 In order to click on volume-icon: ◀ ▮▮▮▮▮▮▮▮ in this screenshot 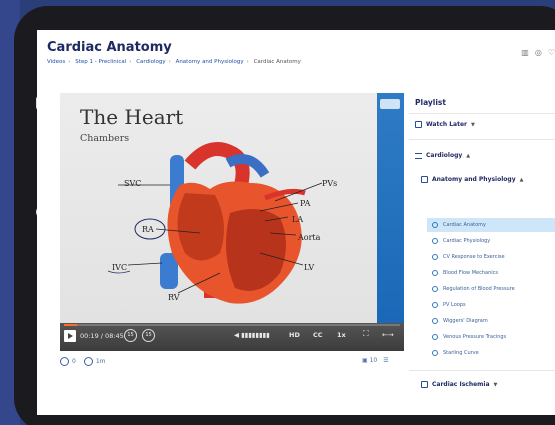, I will do `click(252, 335)`.